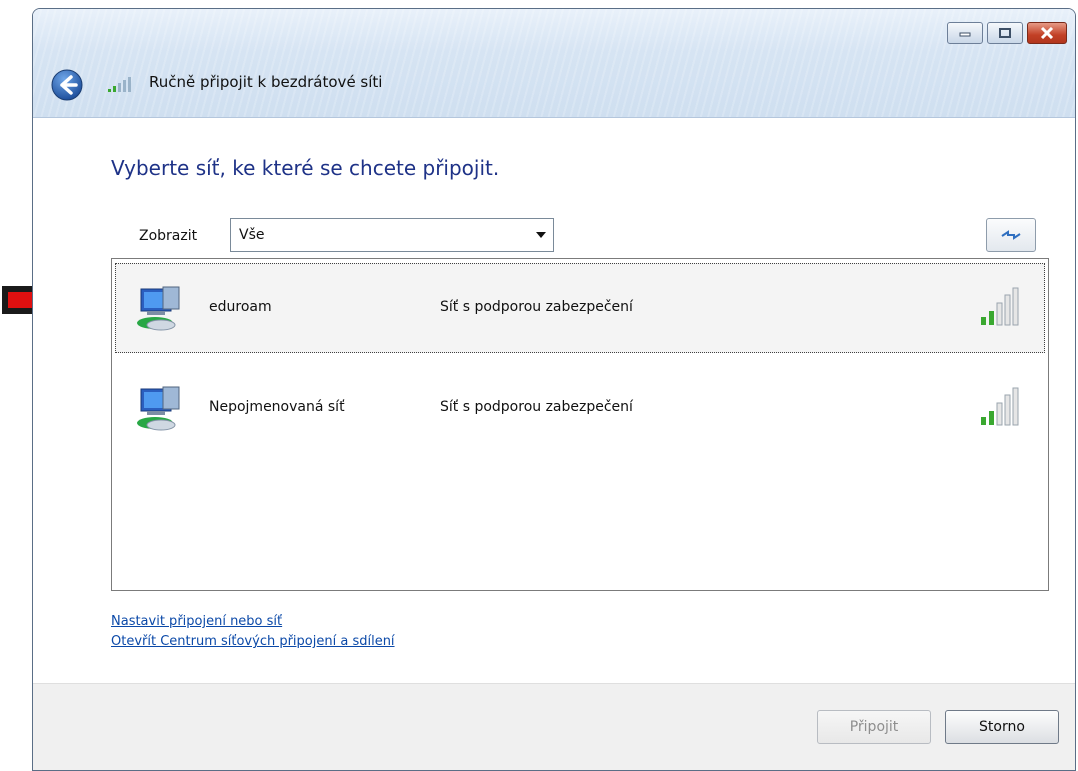  I want to click on window-title: Ručně připojit k bezdrátové síti, so click(266, 82).